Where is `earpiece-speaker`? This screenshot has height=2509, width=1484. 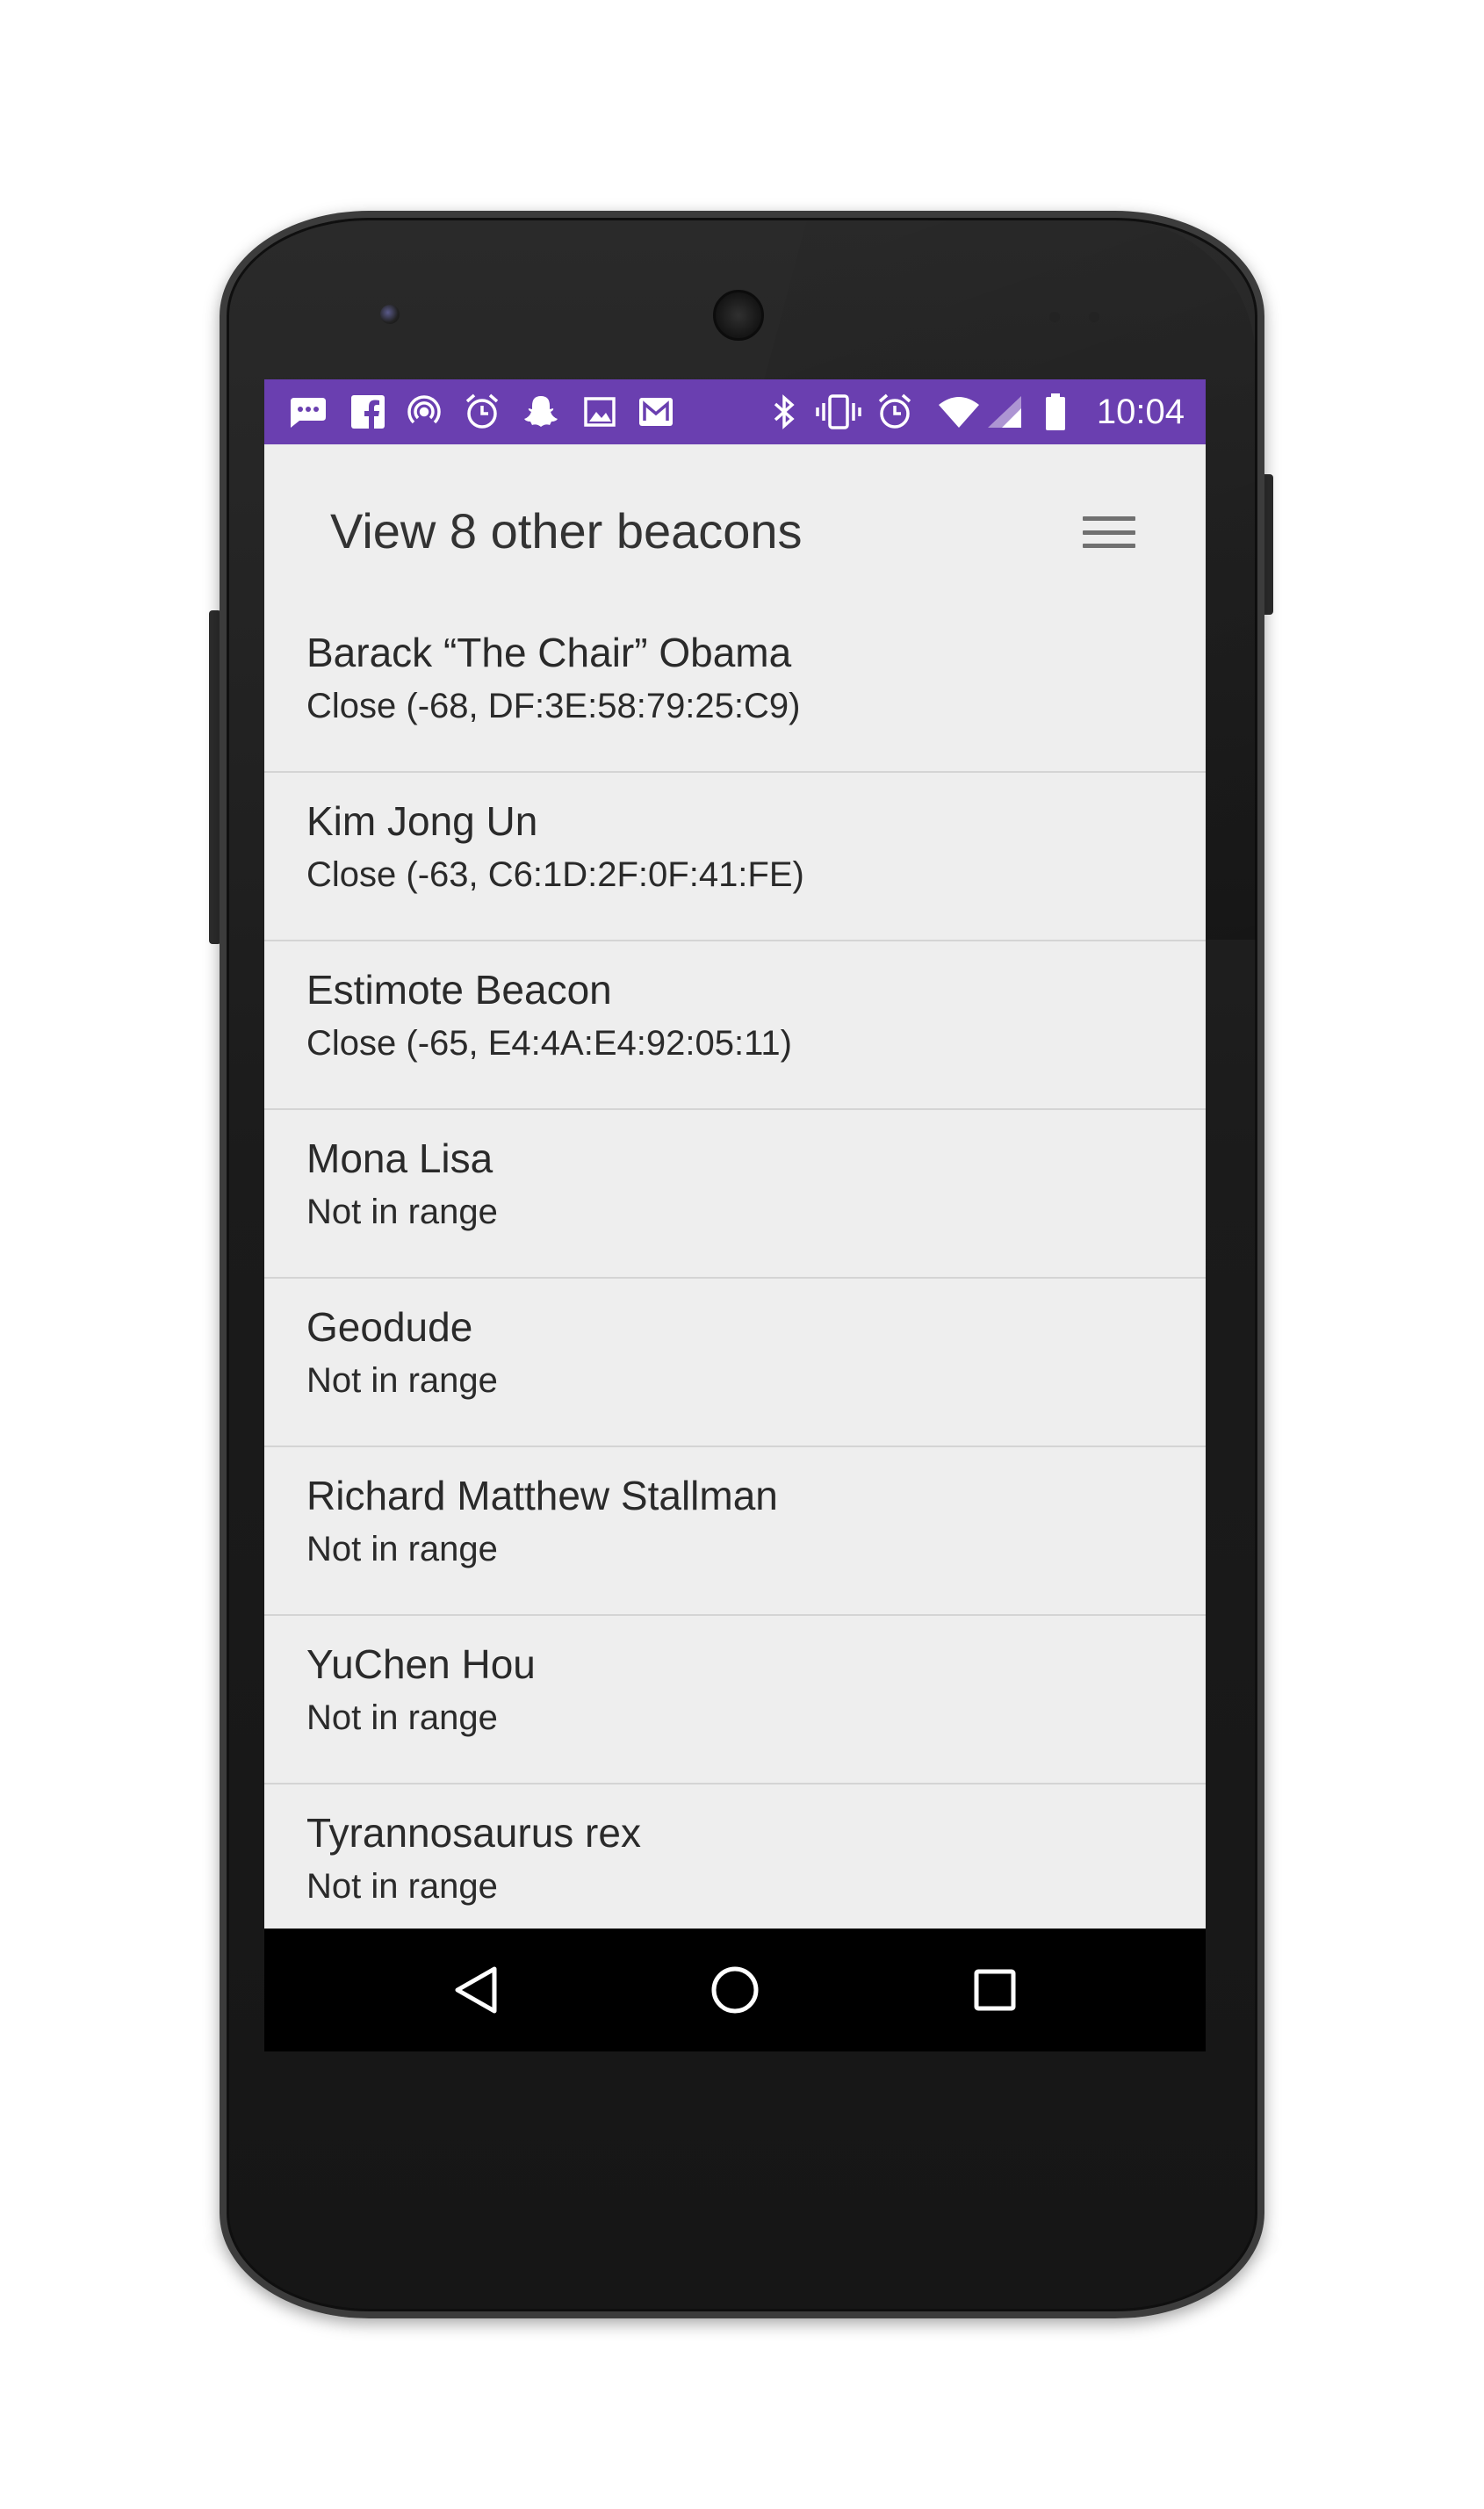
earpiece-speaker is located at coordinates (738, 315).